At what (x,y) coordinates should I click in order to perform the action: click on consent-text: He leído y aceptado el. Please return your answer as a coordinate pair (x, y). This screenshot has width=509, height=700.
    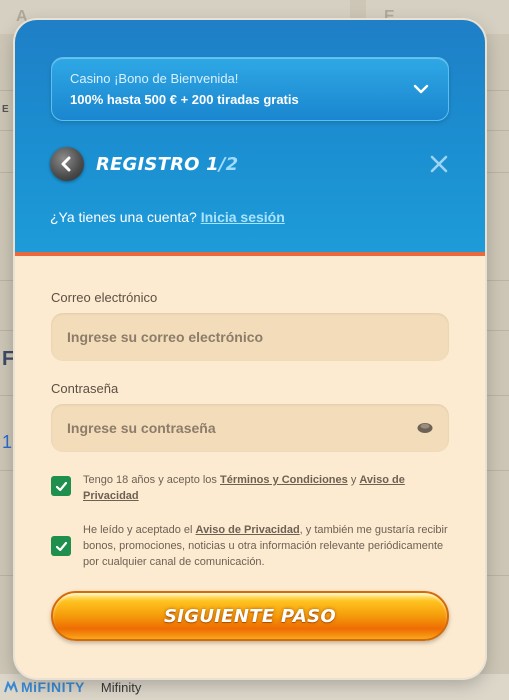
    Looking at the image, I should click on (138, 530).